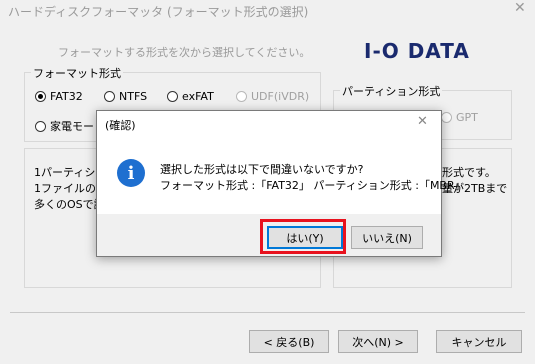 The image size is (535, 364). What do you see at coordinates (303, 236) in the screenshot?
I see `highlight-box` at bounding box center [303, 236].